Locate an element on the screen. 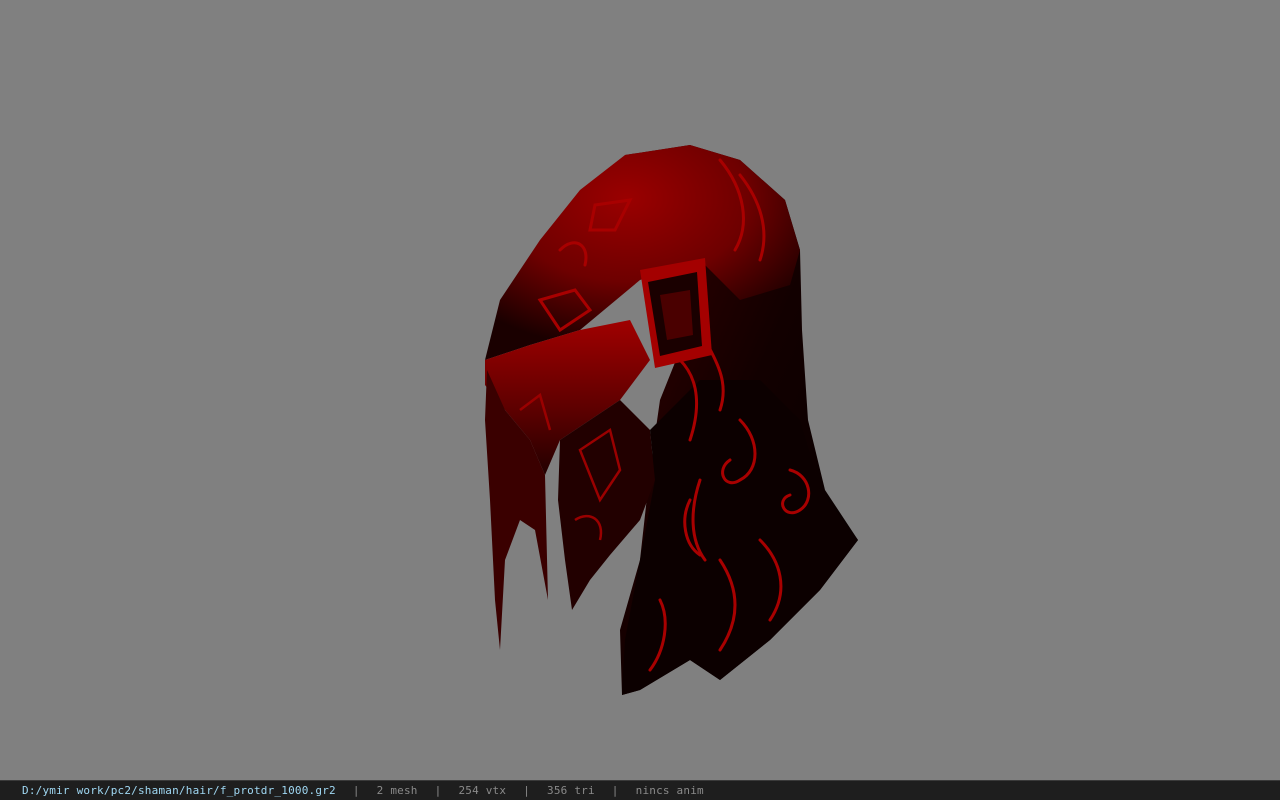 Image resolution: width=1280 pixels, height=800 pixels. animation-status: nincs anim is located at coordinates (669, 790).